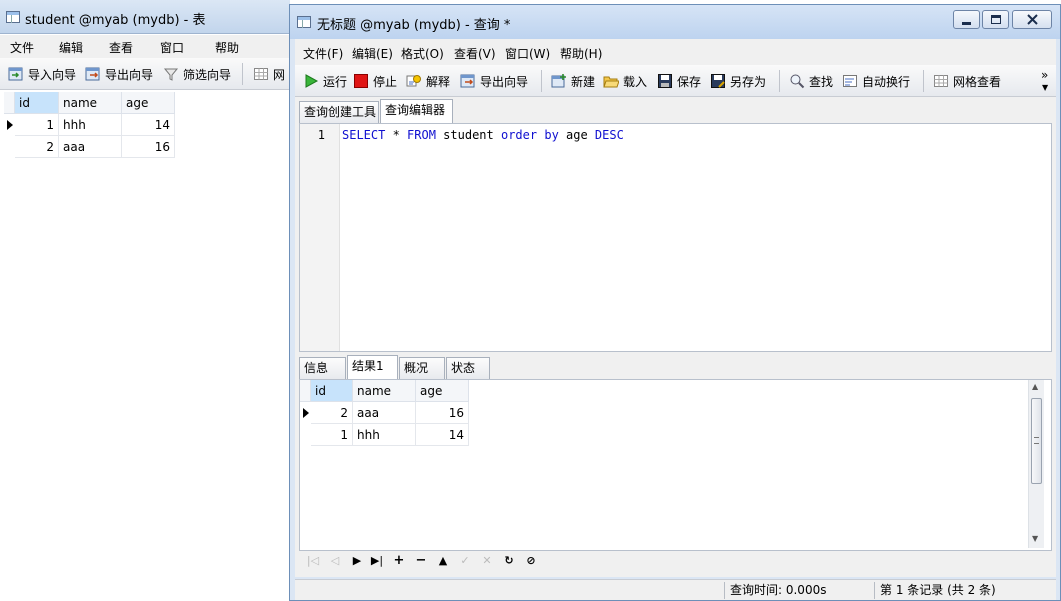  Describe the element at coordinates (422, 368) in the screenshot. I see `tab-profile: 概况` at that location.